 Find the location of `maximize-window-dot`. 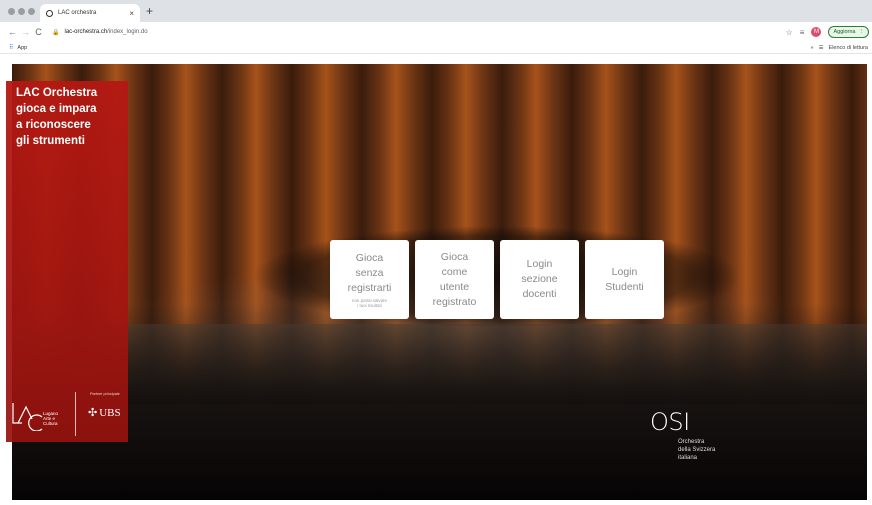

maximize-window-dot is located at coordinates (31, 11).